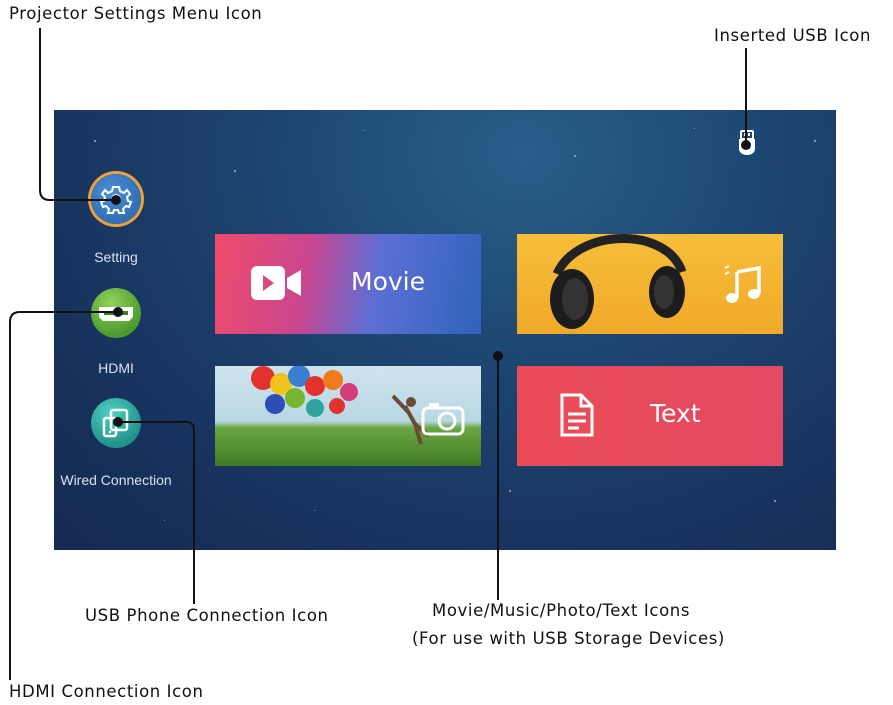 The width and height of the screenshot is (893, 705). Describe the element at coordinates (116, 200) in the screenshot. I see `settings-leader-dot` at that location.